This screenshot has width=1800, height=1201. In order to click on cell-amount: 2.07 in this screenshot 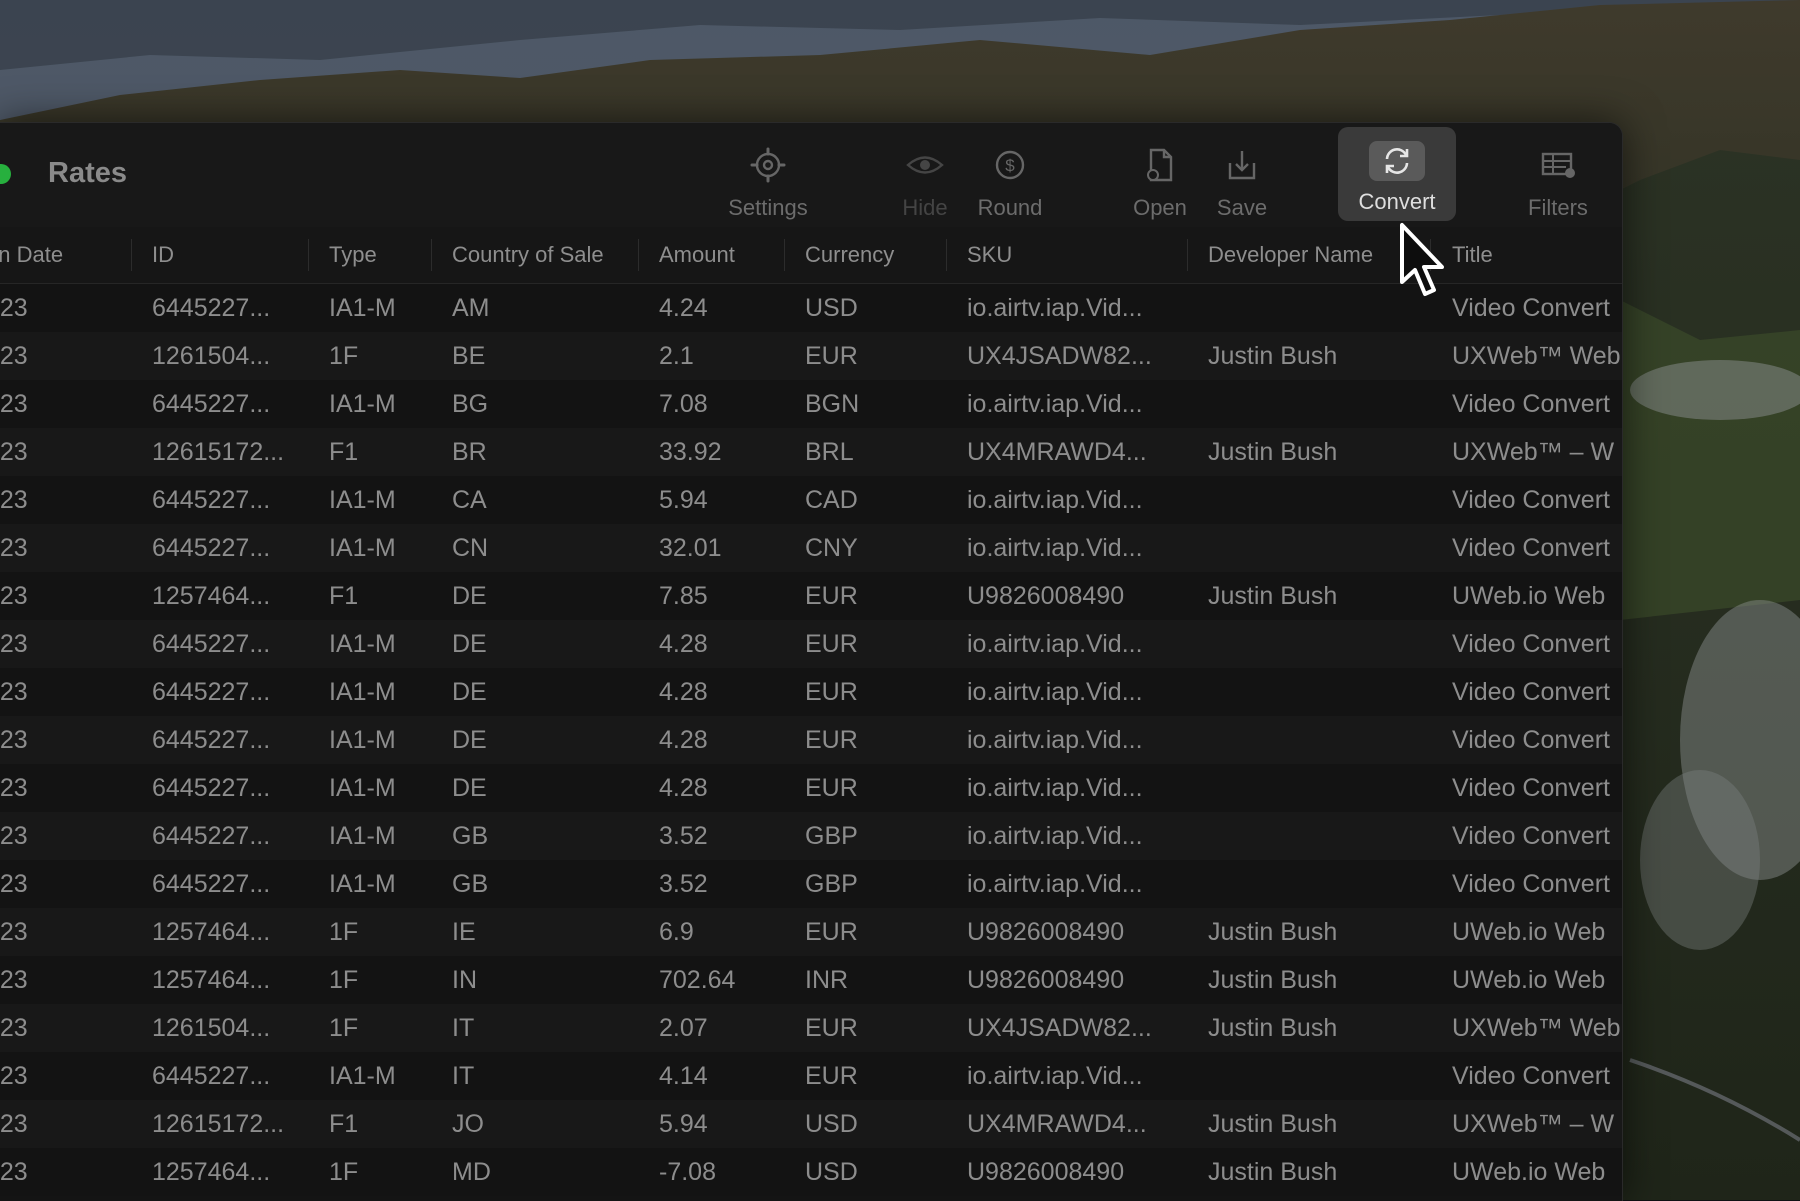, I will do `click(683, 1028)`.